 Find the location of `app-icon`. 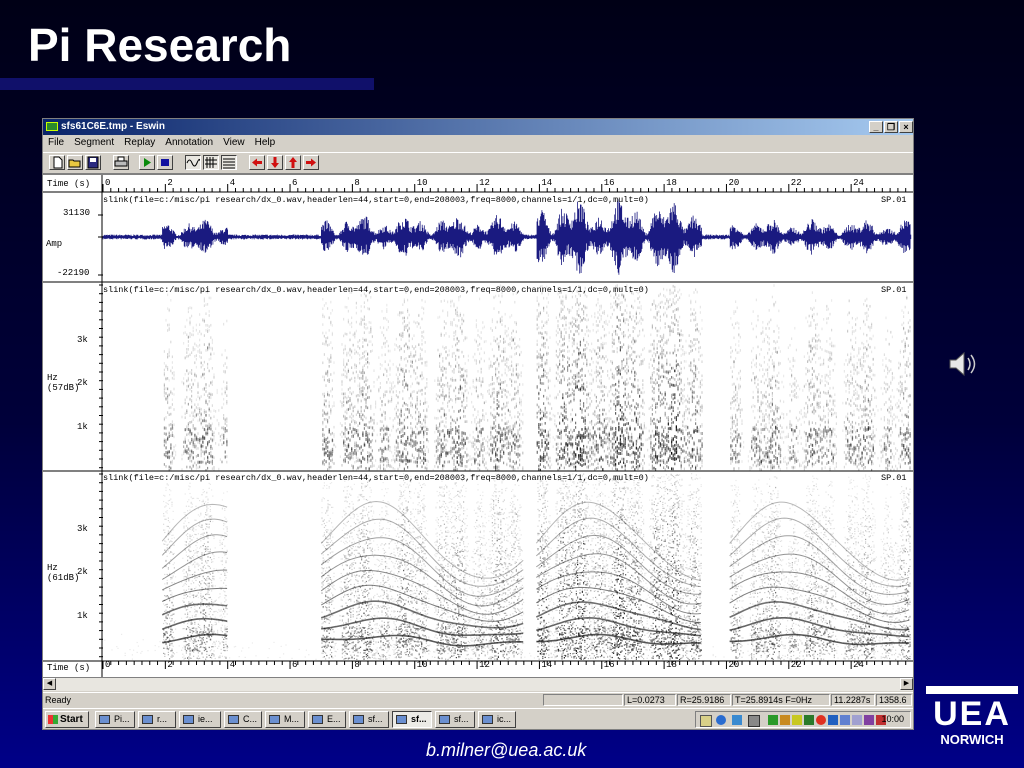

app-icon is located at coordinates (52, 126).